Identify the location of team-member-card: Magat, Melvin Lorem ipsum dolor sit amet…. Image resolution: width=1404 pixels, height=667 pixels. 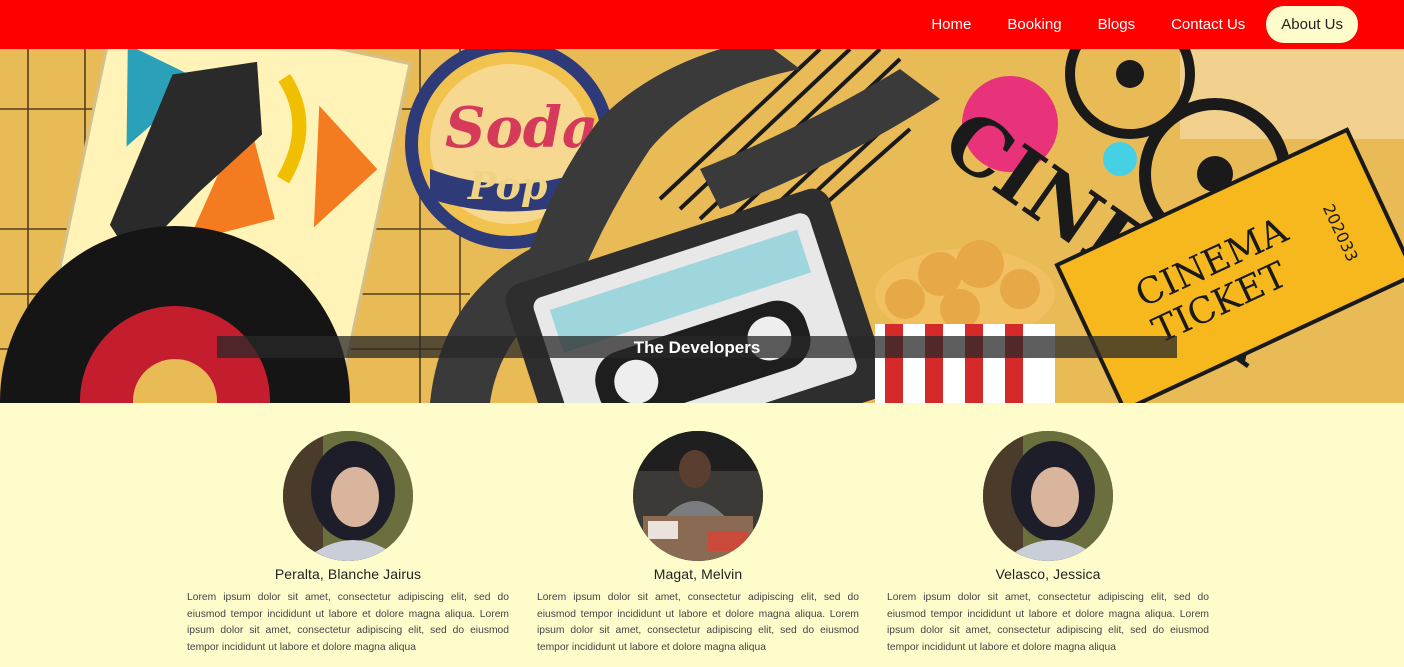
(698, 543).